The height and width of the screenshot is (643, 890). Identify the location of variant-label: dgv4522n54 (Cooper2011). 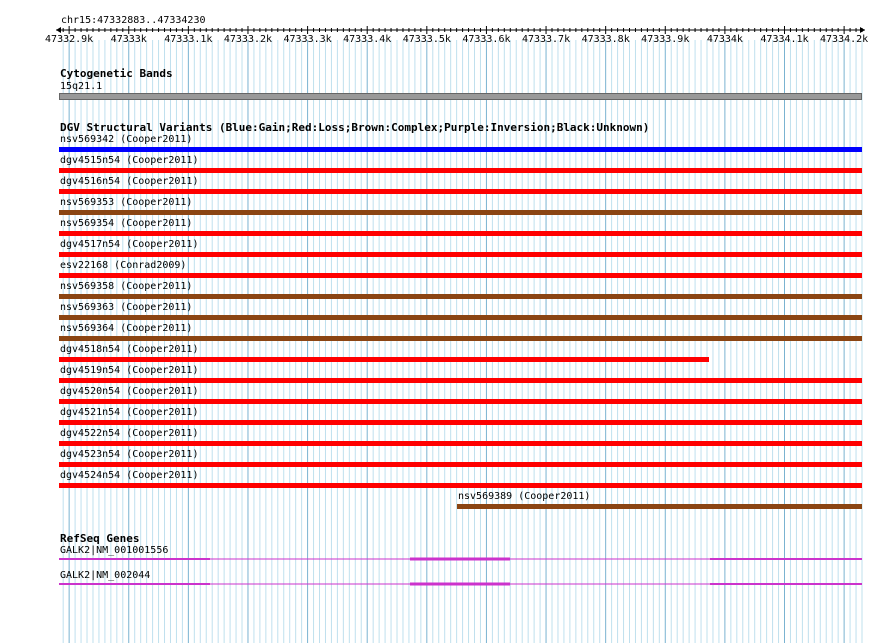
(129, 433).